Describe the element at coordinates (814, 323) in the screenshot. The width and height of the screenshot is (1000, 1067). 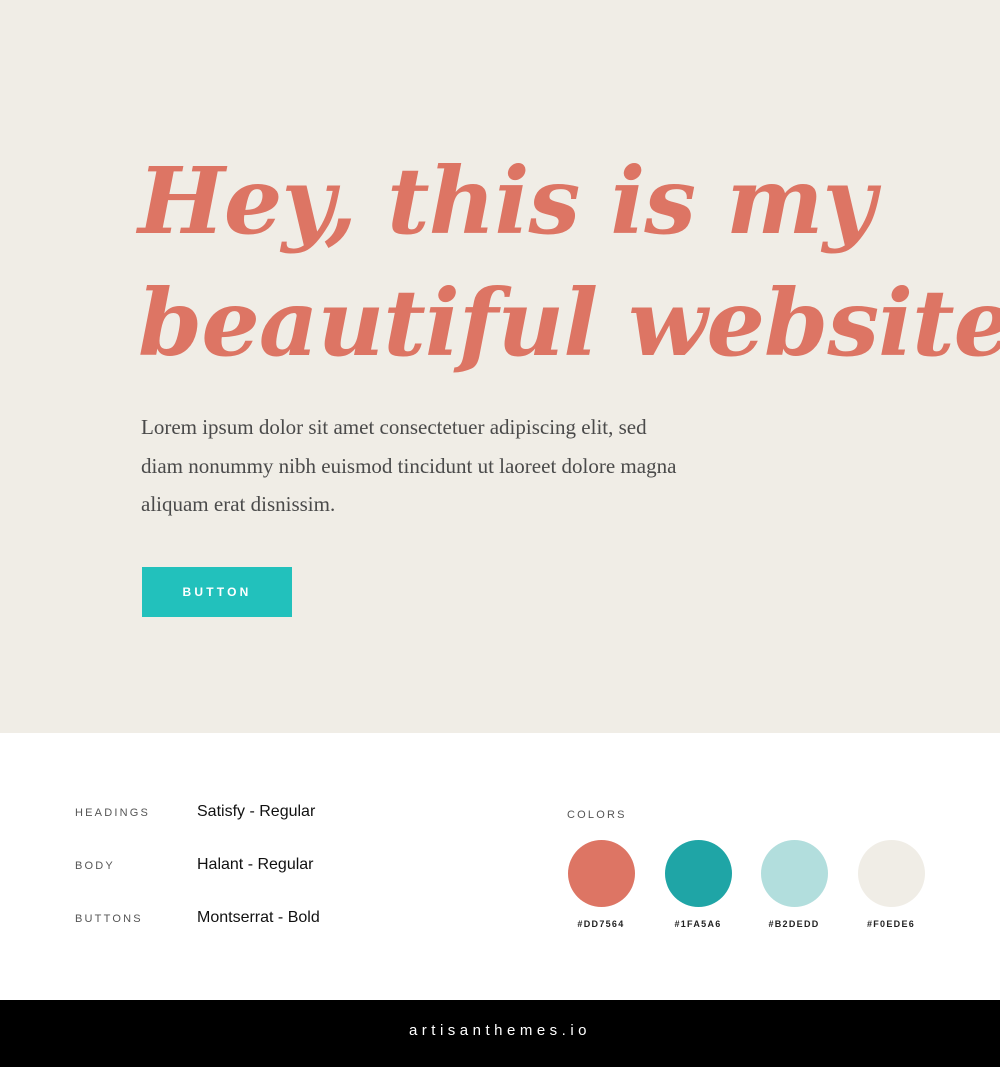
I see `headline-highlight-text: website` at that location.